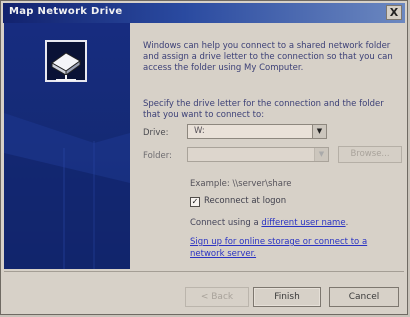 The image size is (410, 317). Describe the element at coordinates (199, 131) in the screenshot. I see `drive-value: W:` at that location.